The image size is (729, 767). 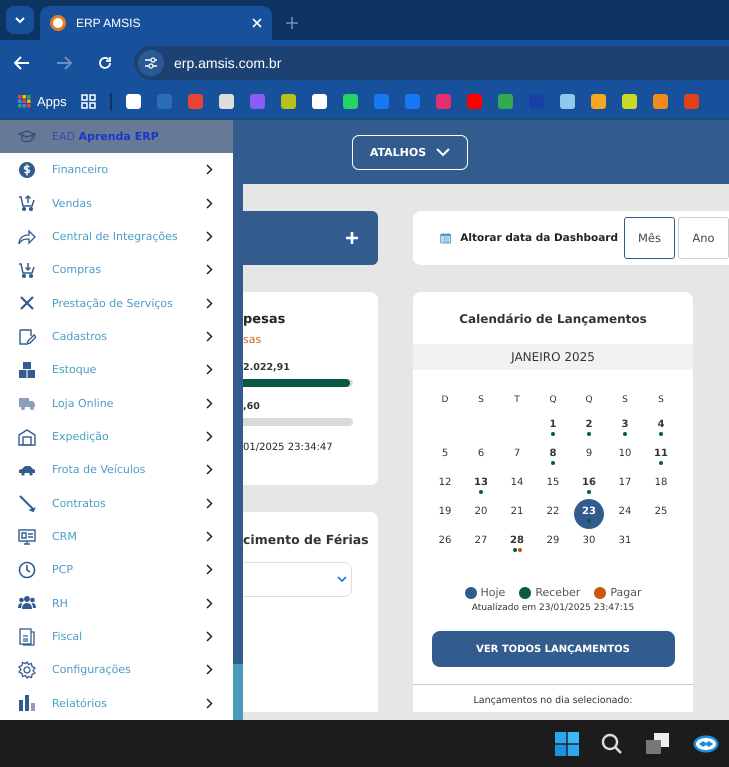 What do you see at coordinates (27, 169) in the screenshot?
I see `dollar-icon` at bounding box center [27, 169].